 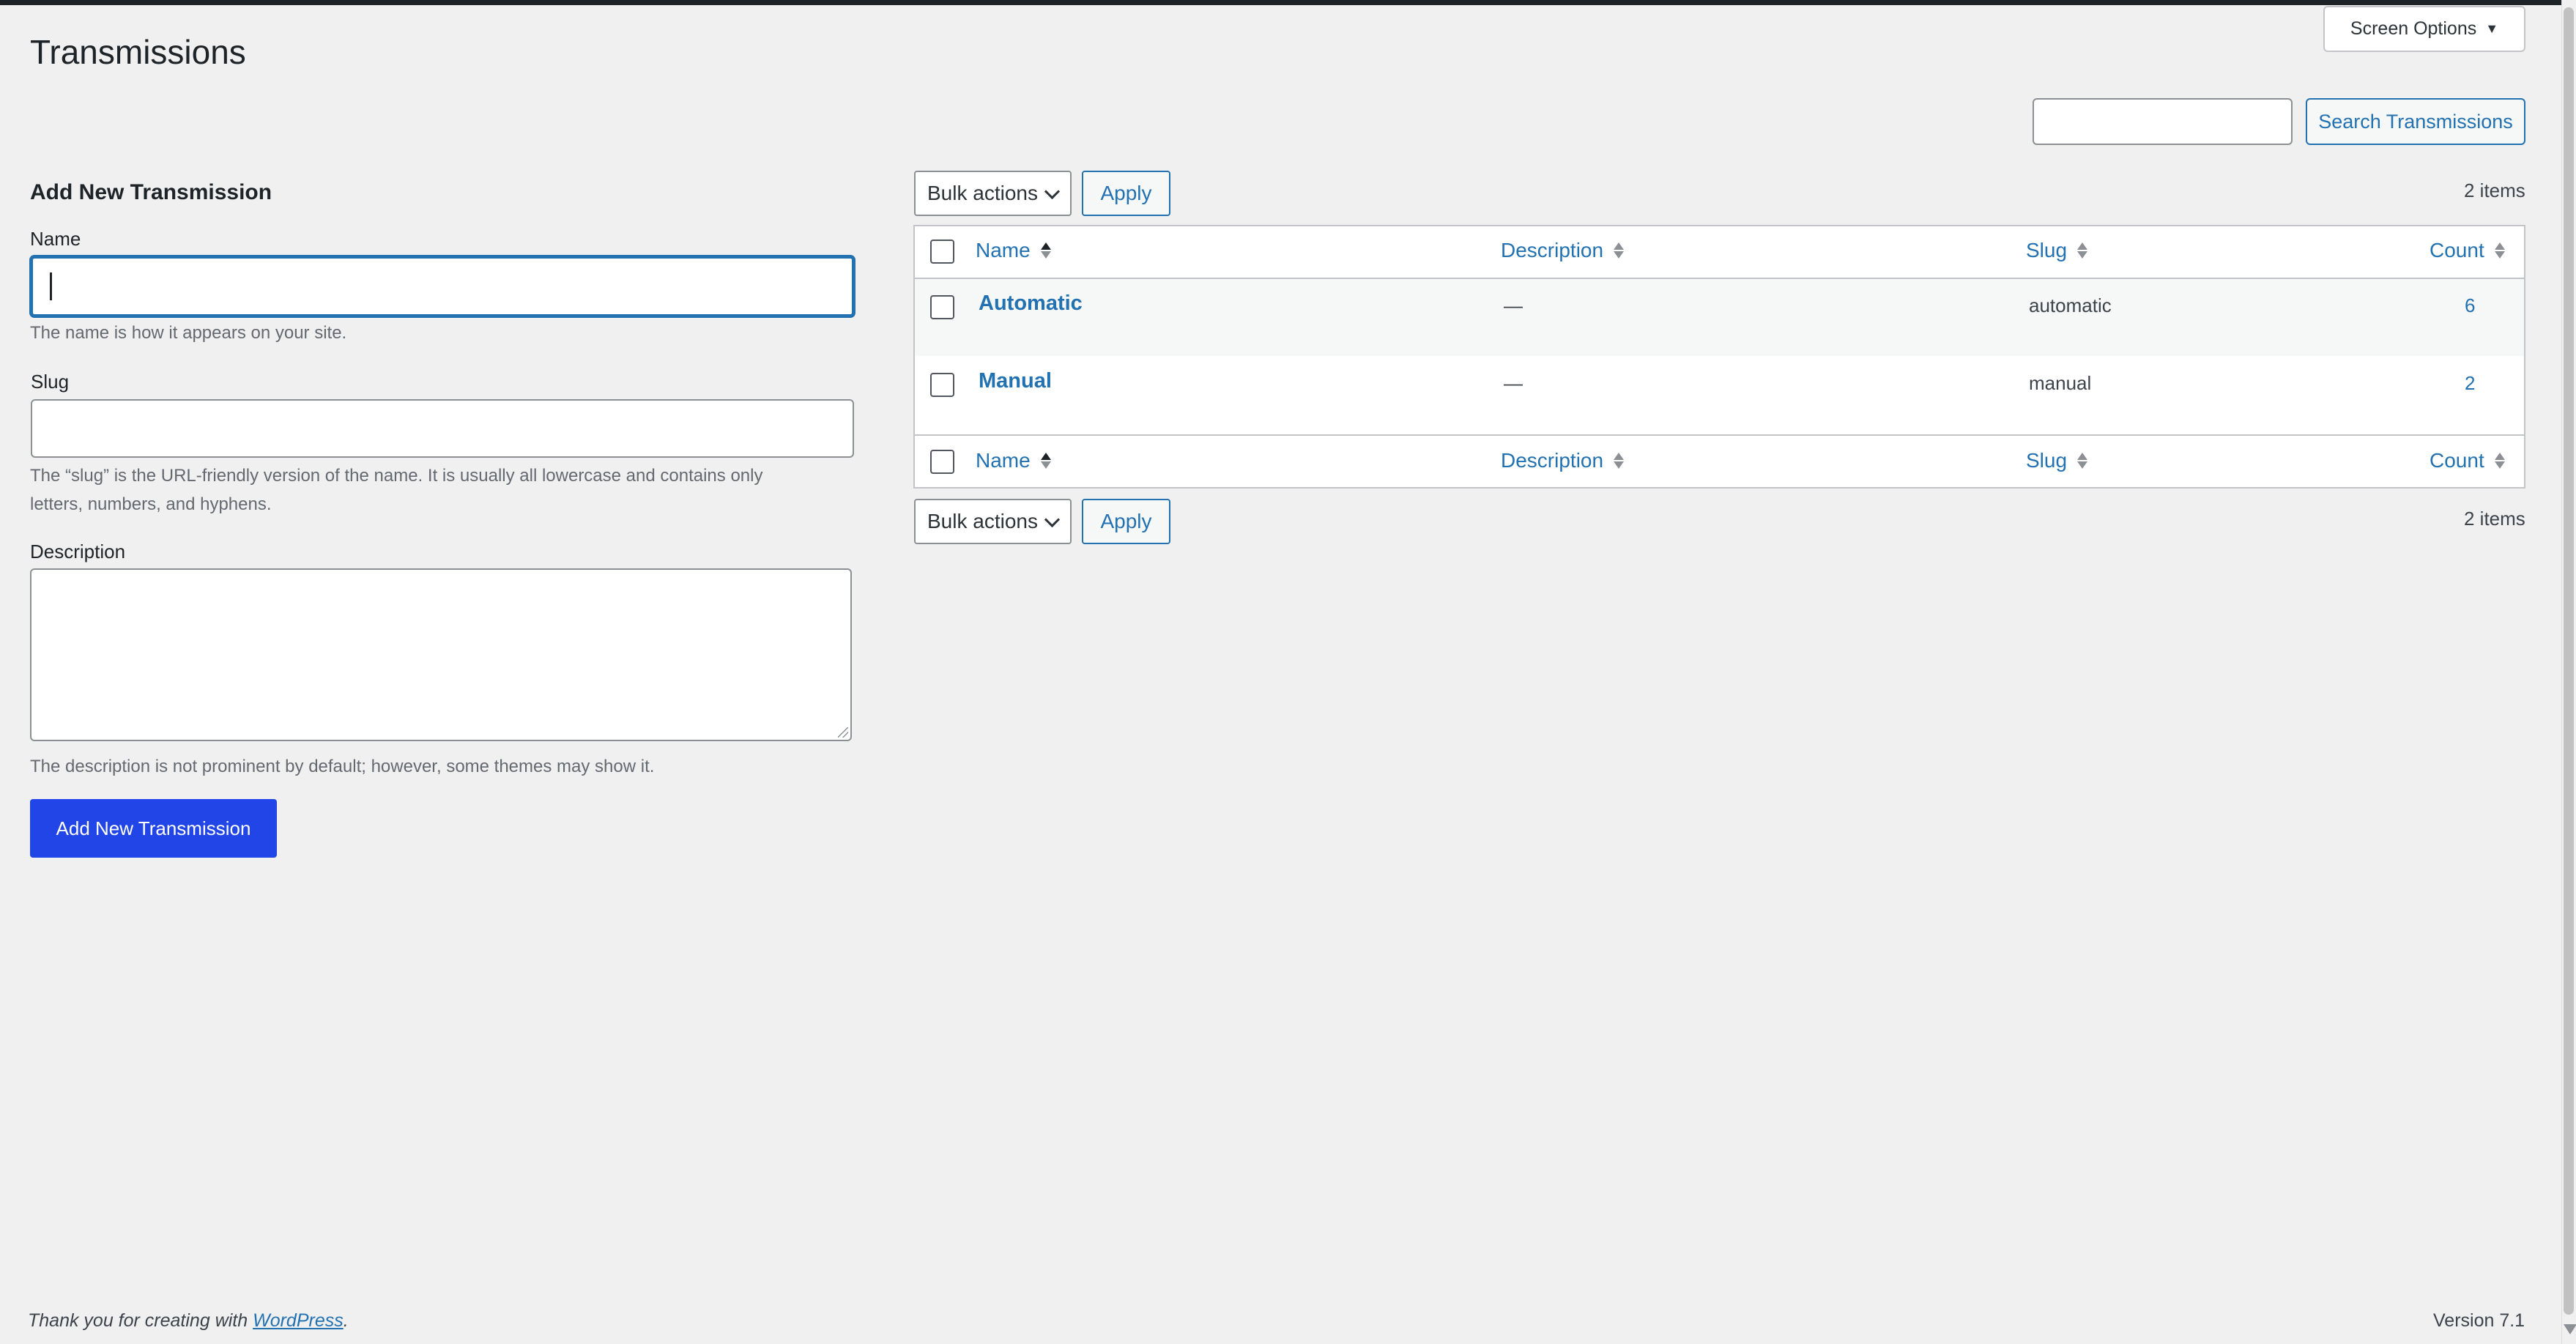 I want to click on term-count-link: 6, so click(x=2470, y=305).